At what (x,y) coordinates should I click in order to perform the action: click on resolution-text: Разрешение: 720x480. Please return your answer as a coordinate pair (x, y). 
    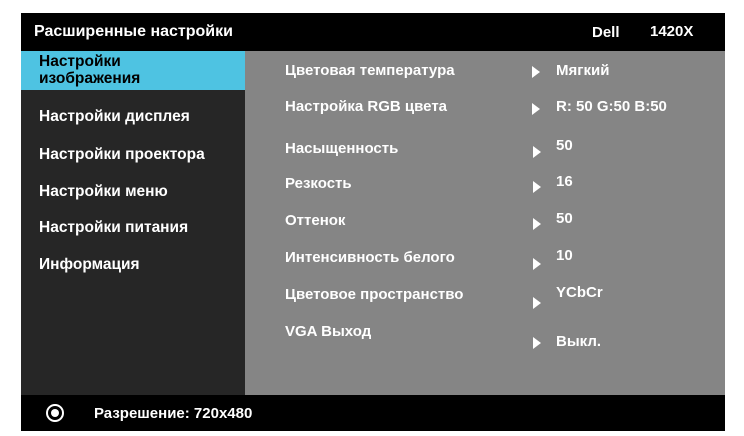
    Looking at the image, I should click on (173, 413).